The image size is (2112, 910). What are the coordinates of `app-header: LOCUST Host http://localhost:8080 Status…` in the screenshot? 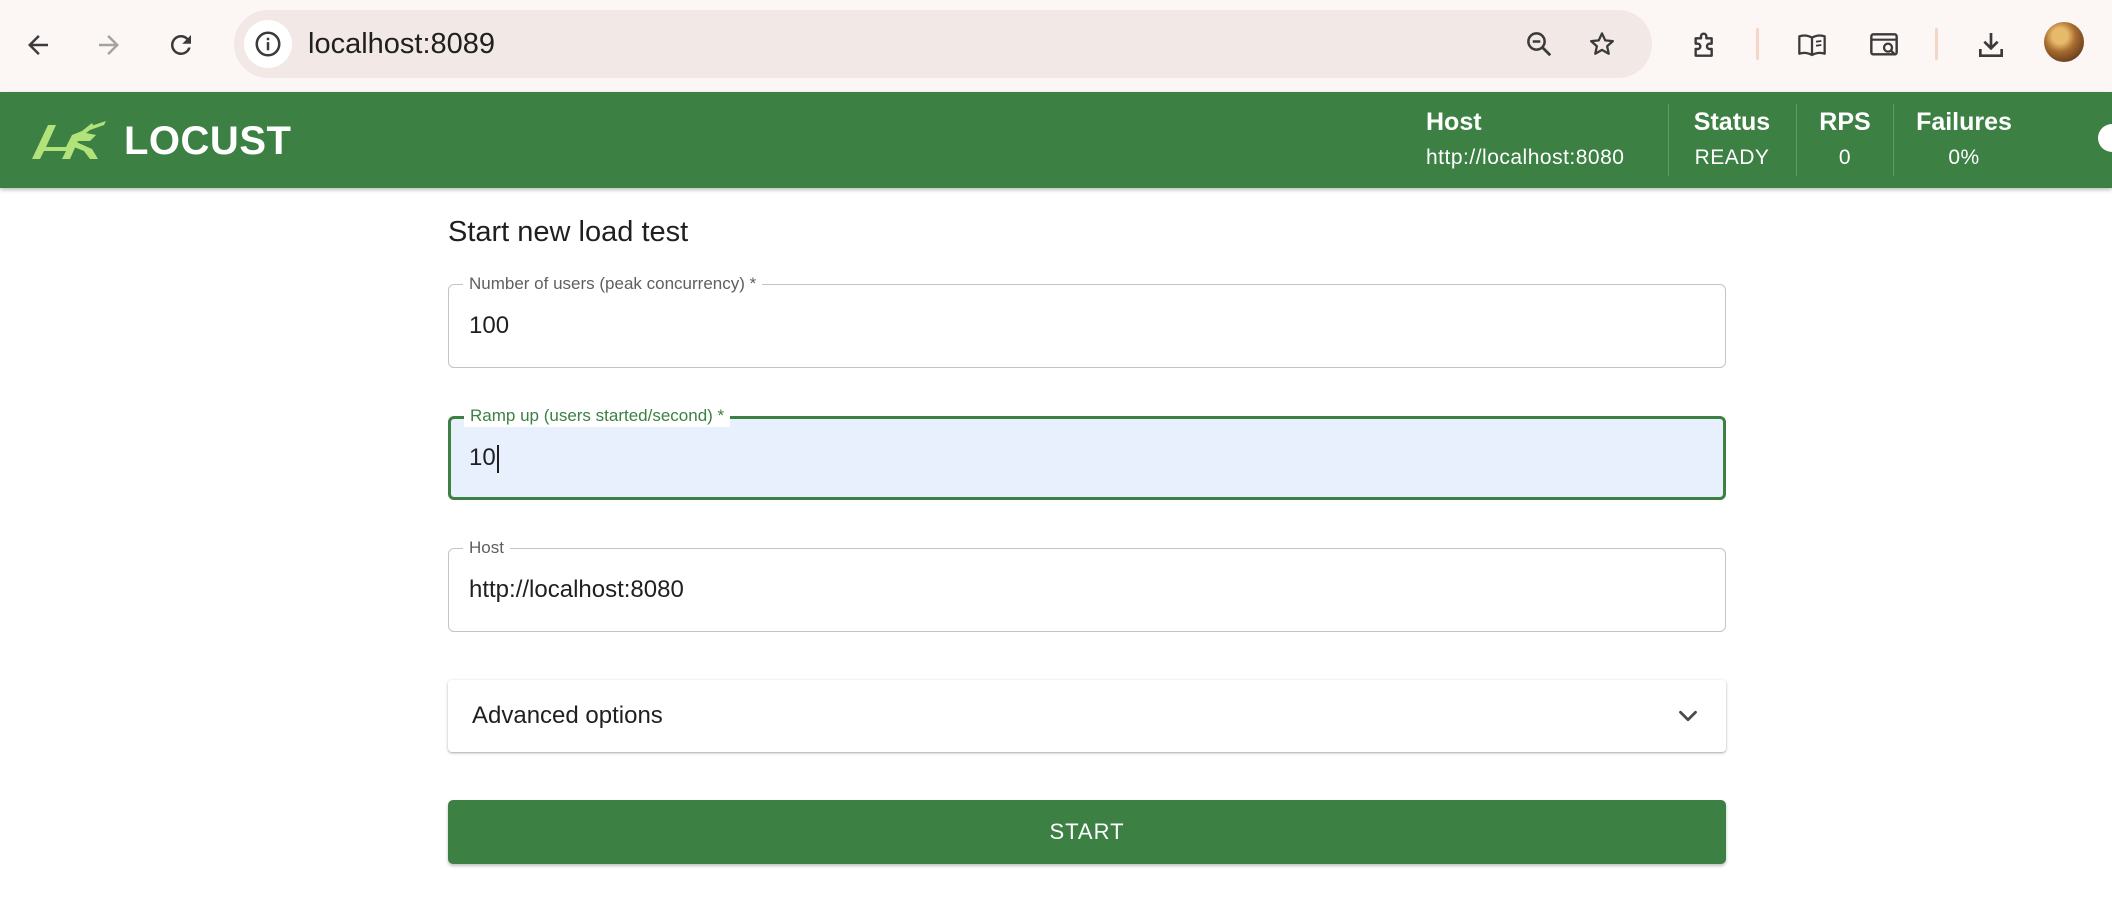 It's located at (1056, 140).